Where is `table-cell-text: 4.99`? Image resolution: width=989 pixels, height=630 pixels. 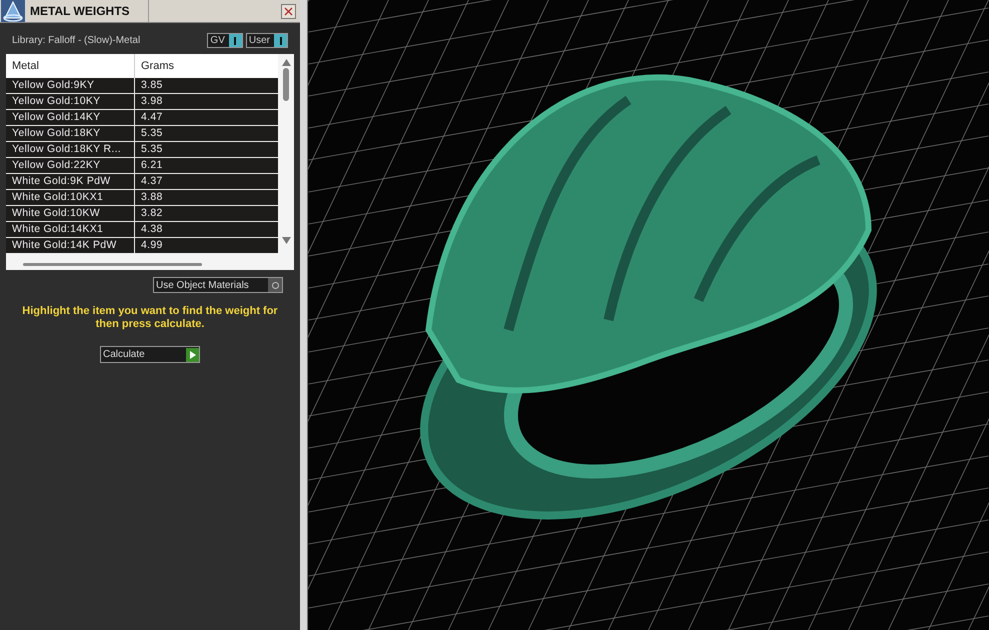
table-cell-text: 4.99 is located at coordinates (152, 245).